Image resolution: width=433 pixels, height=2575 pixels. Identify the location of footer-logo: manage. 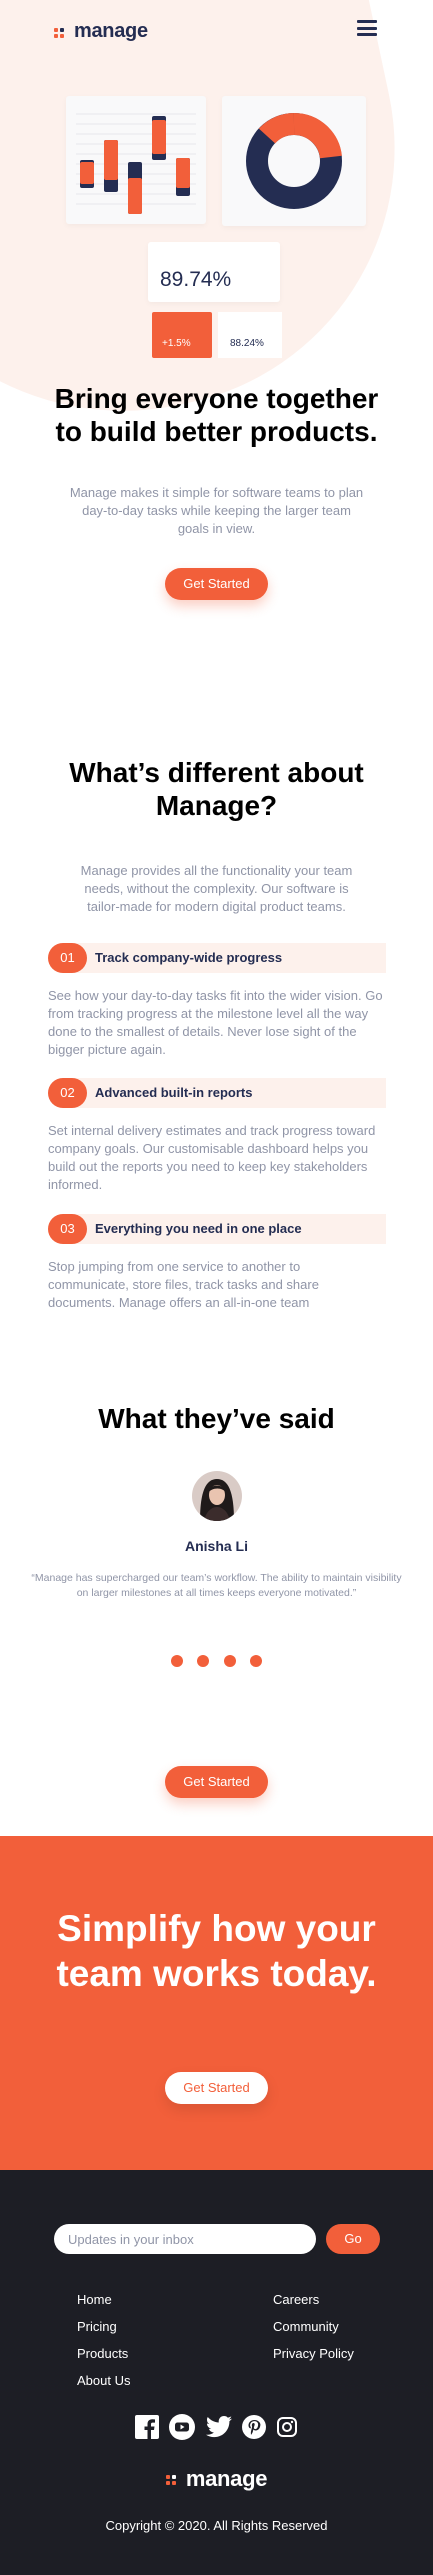
(216, 2479).